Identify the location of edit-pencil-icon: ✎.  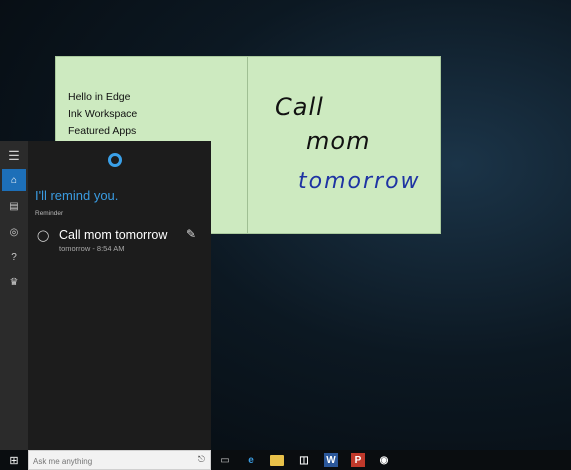
(191, 234).